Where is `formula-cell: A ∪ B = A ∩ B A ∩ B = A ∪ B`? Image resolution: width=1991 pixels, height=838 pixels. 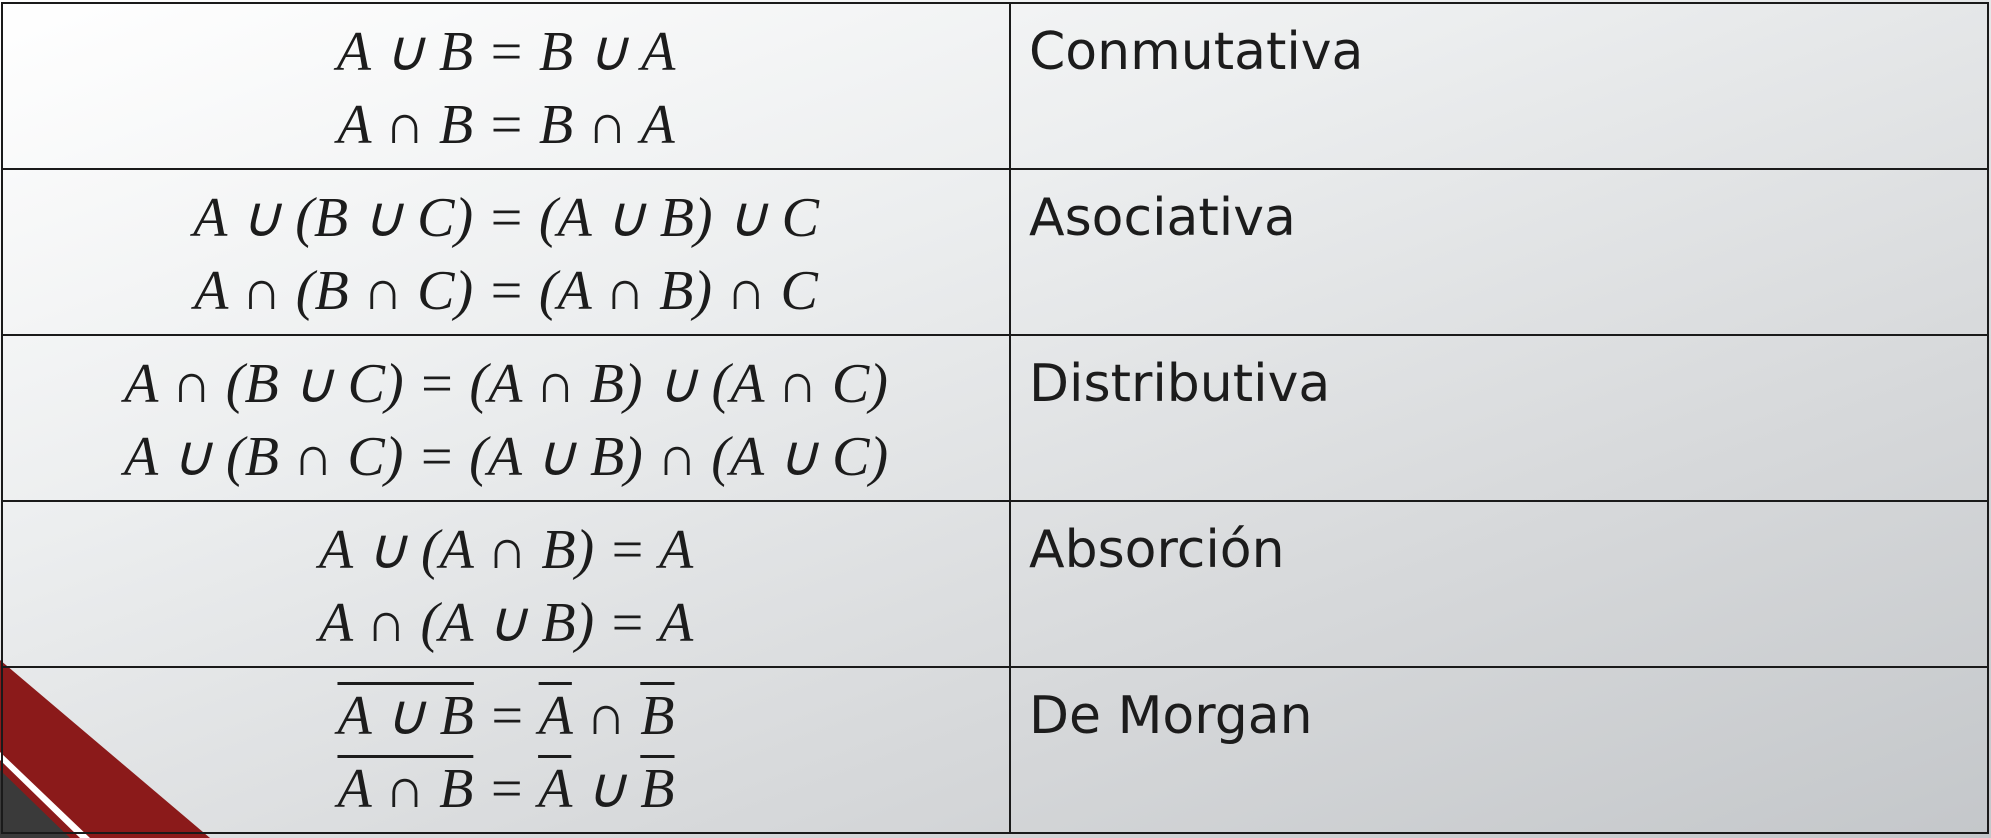
formula-cell: A ∪ B = A ∩ B A ∩ B = A ∪ B is located at coordinates (506, 750).